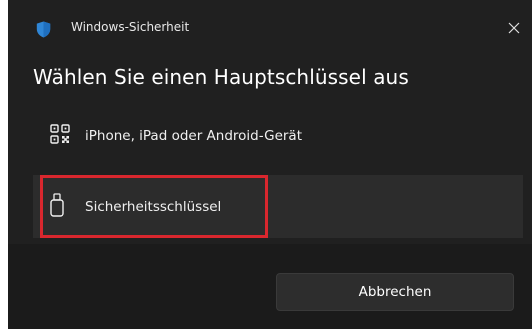 Image resolution: width=532 pixels, height=329 pixels. What do you see at coordinates (153, 206) in the screenshot?
I see `option-security-key-label: Sicherheitsschlüssel` at bounding box center [153, 206].